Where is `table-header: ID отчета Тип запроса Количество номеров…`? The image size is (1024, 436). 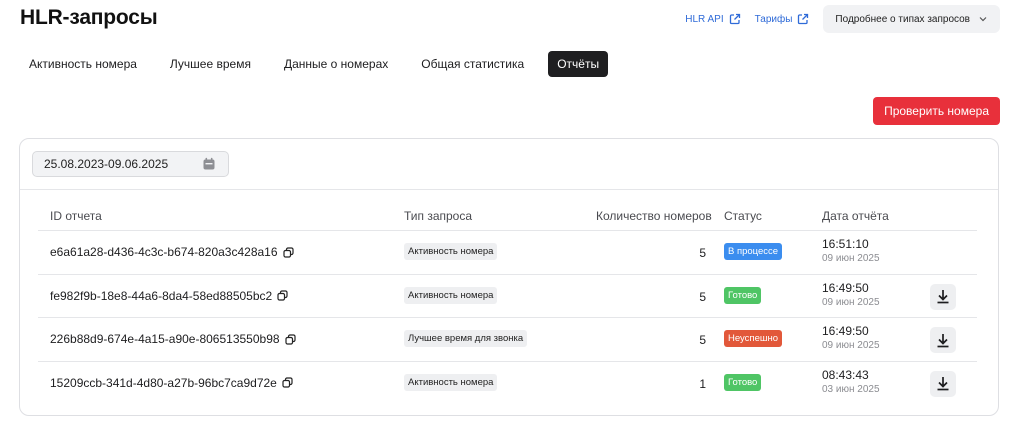 table-header: ID отчета Тип запроса Количество номеров… is located at coordinates (507, 216).